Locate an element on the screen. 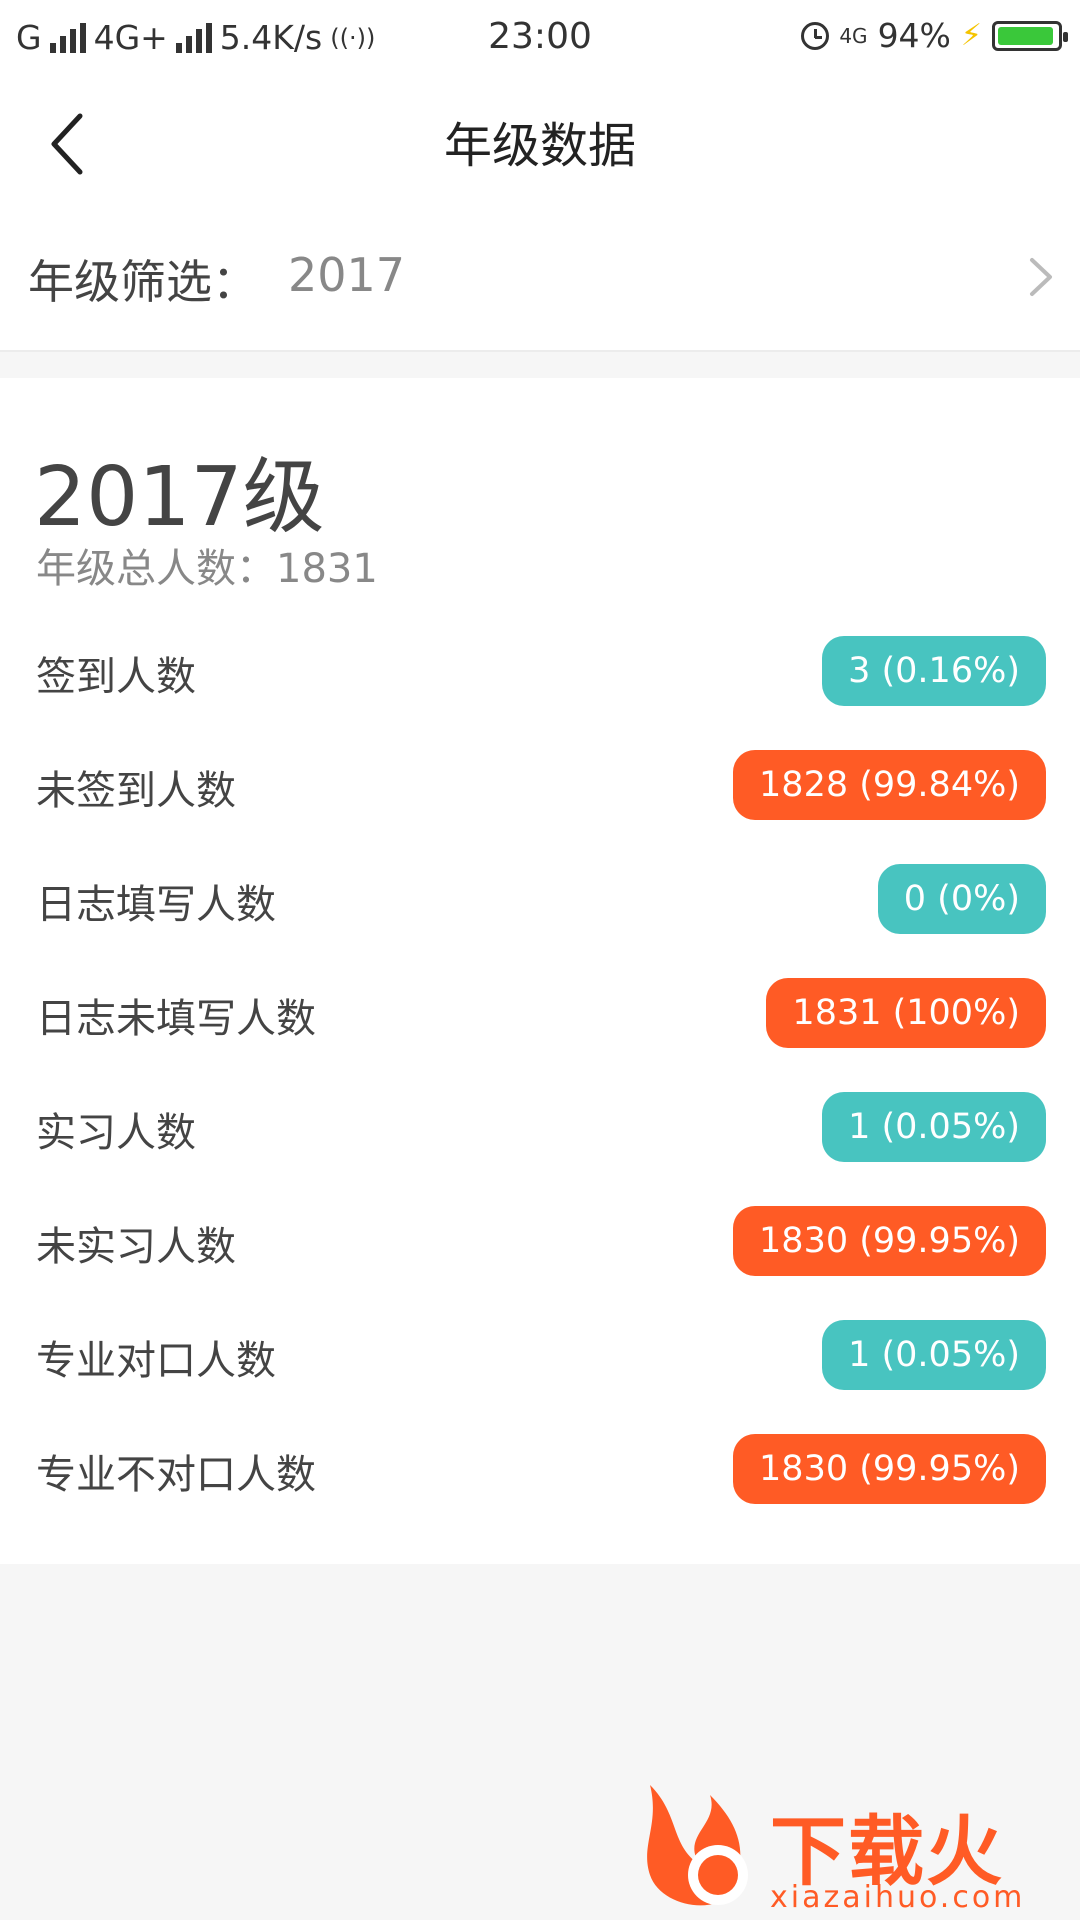  nav-header: 年级数据 is located at coordinates (540, 139).